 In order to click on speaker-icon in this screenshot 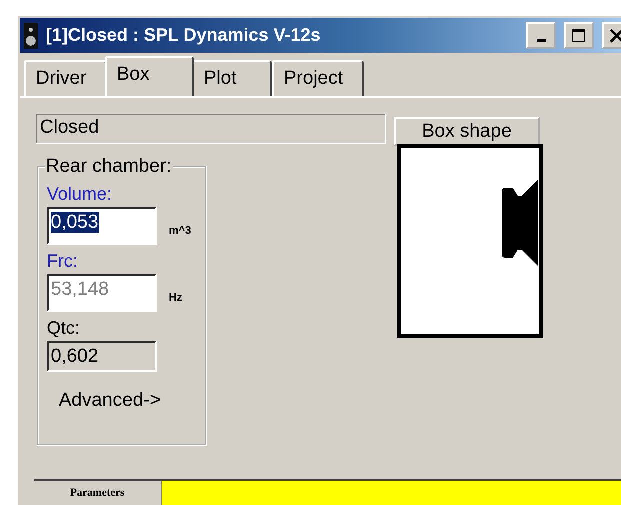, I will do `click(31, 35)`.